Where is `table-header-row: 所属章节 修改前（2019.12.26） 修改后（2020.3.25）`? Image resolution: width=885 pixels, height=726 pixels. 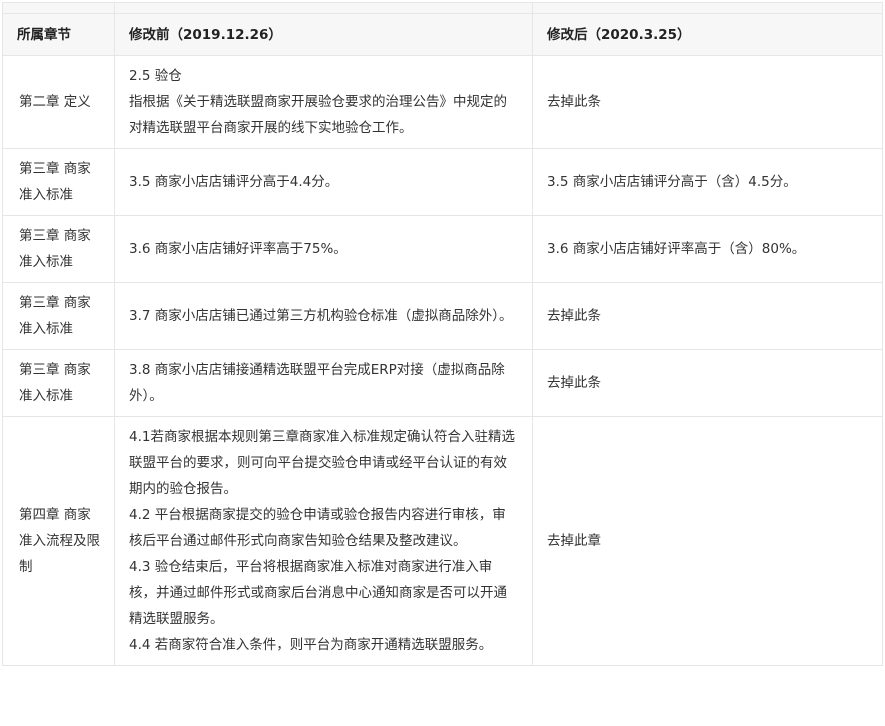
table-header-row: 所属章节 修改前（2019.12.26） 修改后（2020.3.25） is located at coordinates (442, 34).